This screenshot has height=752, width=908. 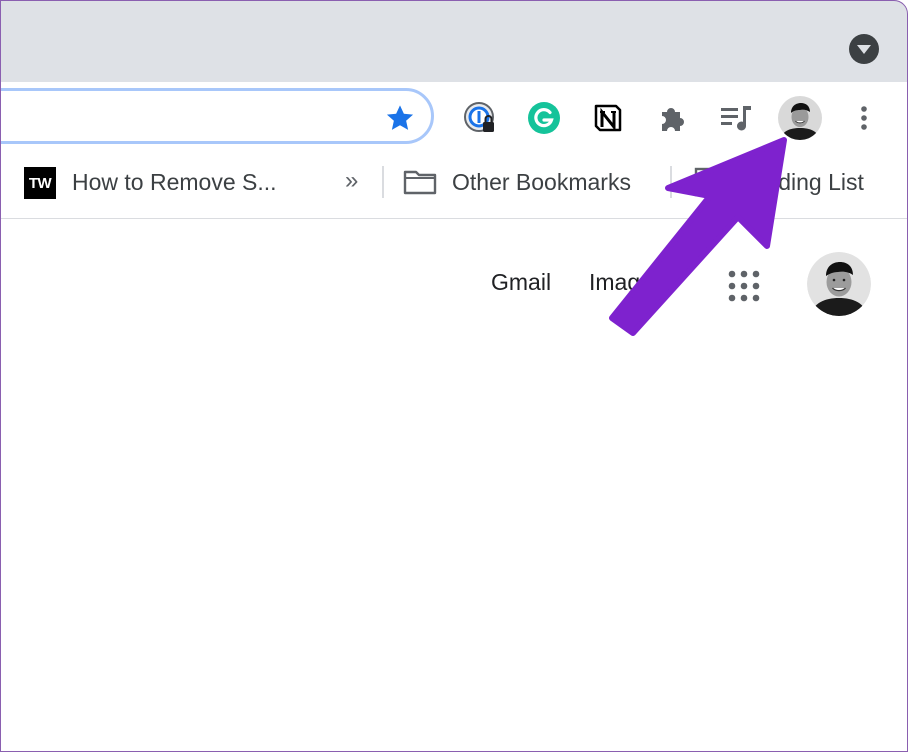 What do you see at coordinates (521, 282) in the screenshot?
I see `gmail-link: Gmail` at bounding box center [521, 282].